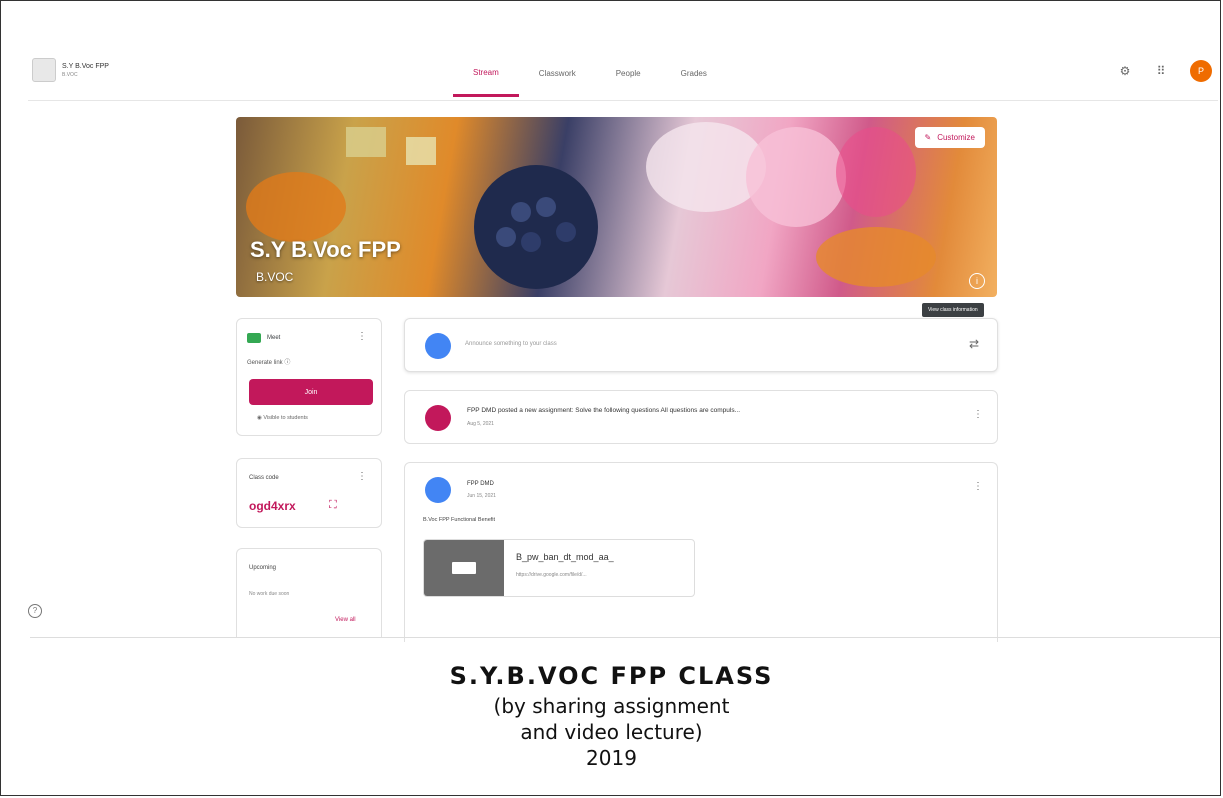 Image resolution: width=1223 pixels, height=798 pixels. What do you see at coordinates (1125, 71) in the screenshot?
I see `settings-icon: ⚙` at bounding box center [1125, 71].